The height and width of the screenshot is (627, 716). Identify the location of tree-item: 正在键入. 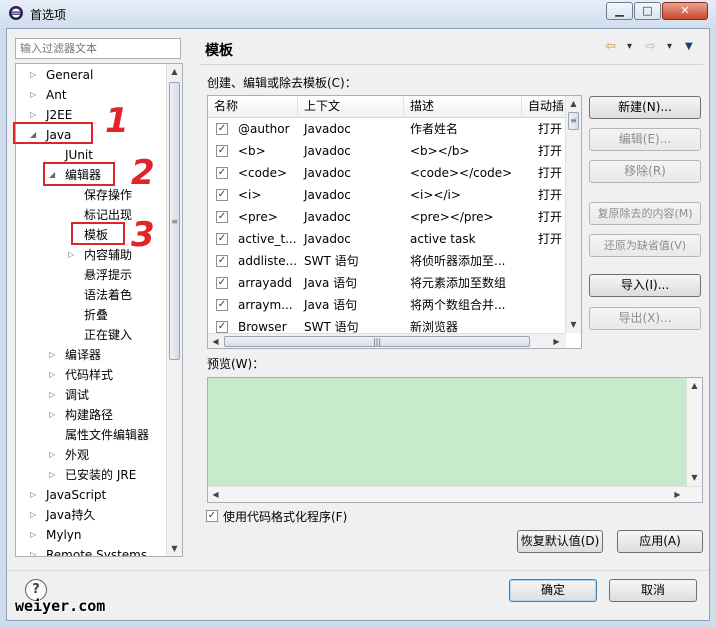
(91, 335).